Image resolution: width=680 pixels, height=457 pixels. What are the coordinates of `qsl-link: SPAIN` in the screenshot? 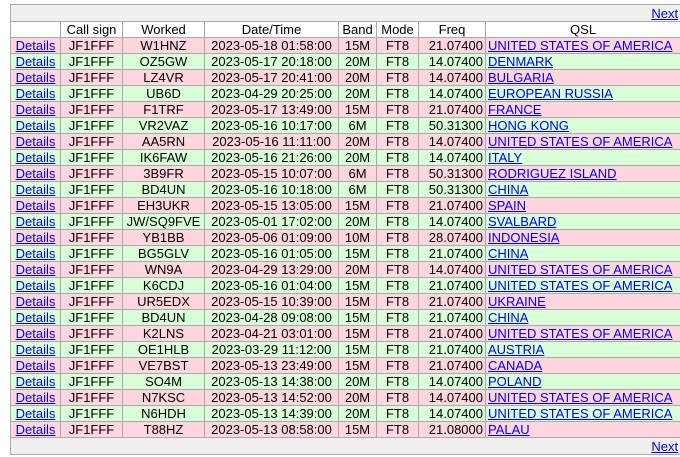 It's located at (507, 206).